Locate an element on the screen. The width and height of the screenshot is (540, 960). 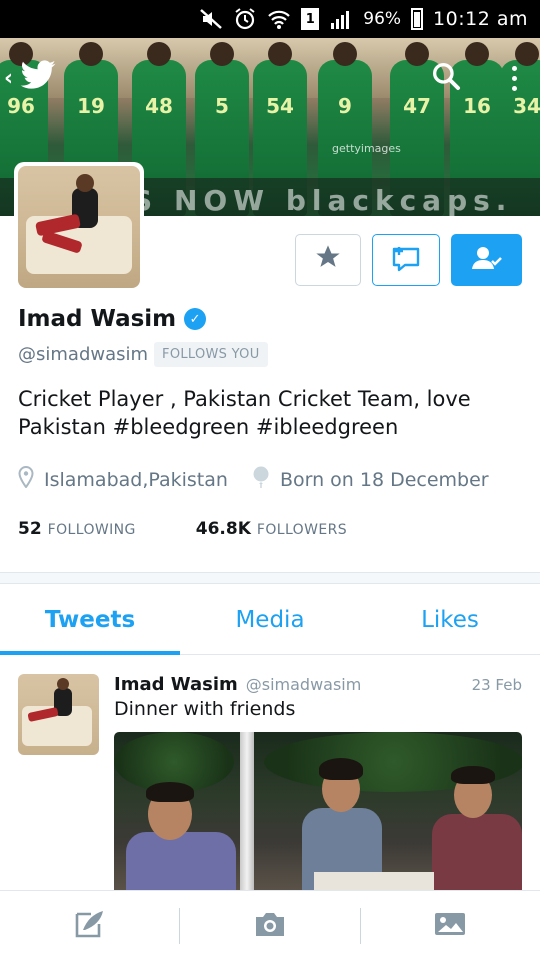
more-options-button is located at coordinates (514, 78).